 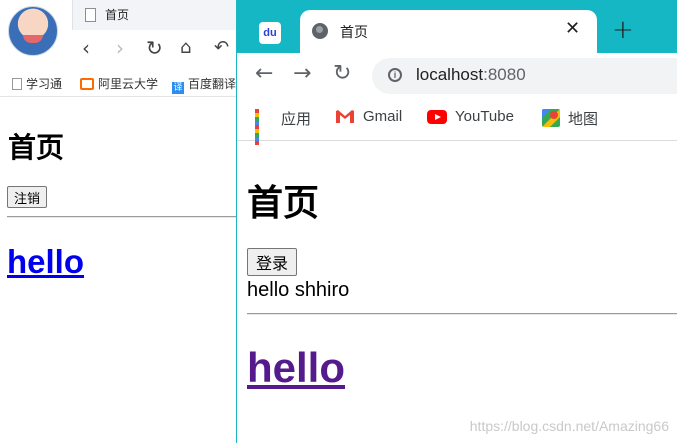 What do you see at coordinates (154, 15) in the screenshot?
I see `left-tab: 首页` at bounding box center [154, 15].